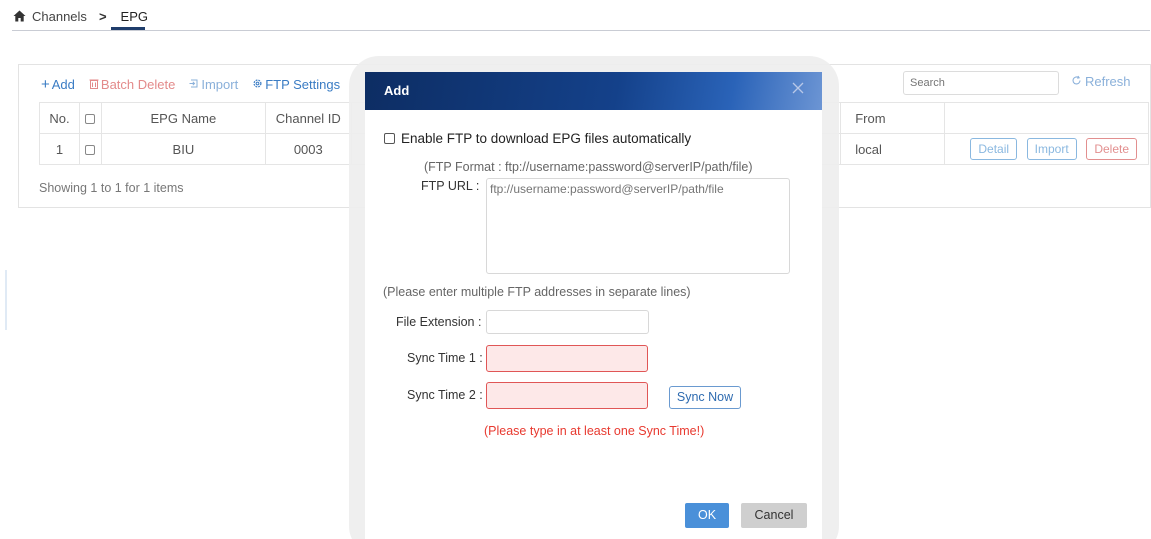 The height and width of the screenshot is (539, 1151). I want to click on file-extension-field, so click(567, 322).